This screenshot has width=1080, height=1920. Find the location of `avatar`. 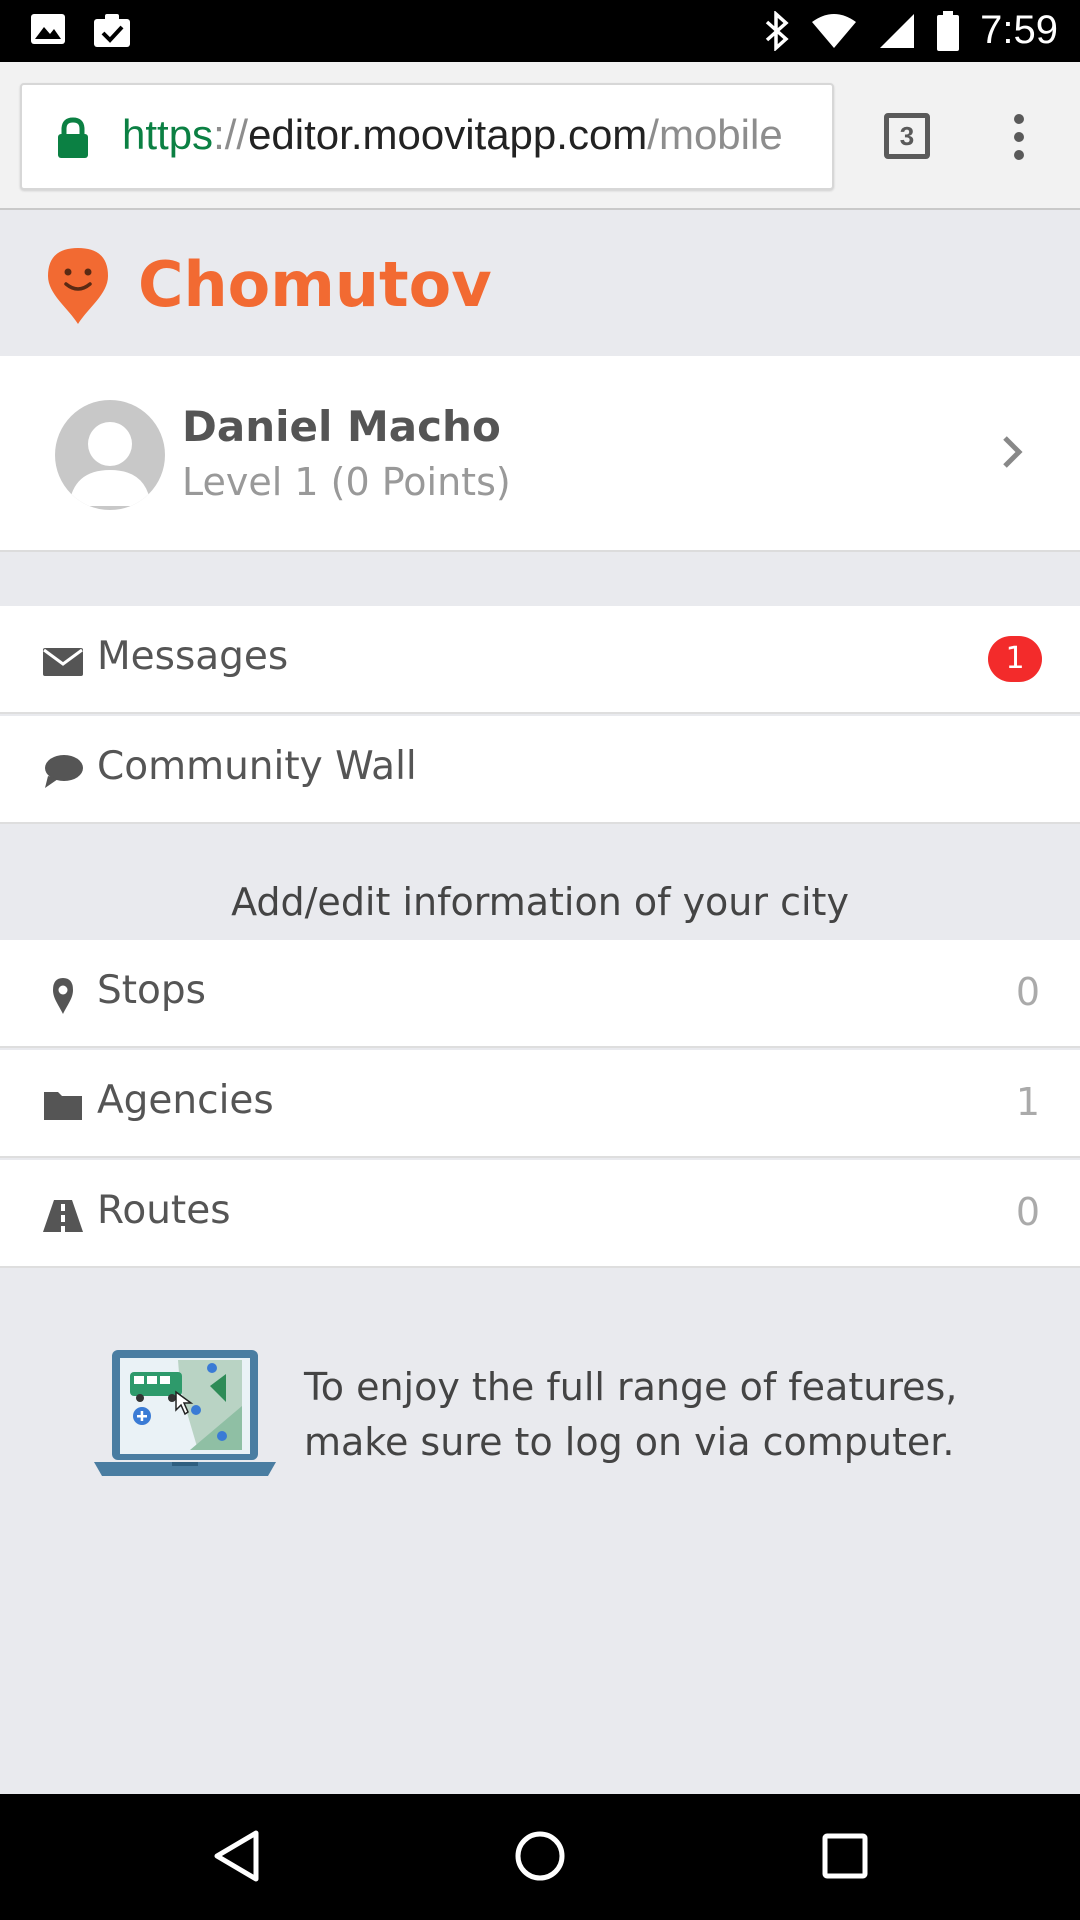

avatar is located at coordinates (110, 455).